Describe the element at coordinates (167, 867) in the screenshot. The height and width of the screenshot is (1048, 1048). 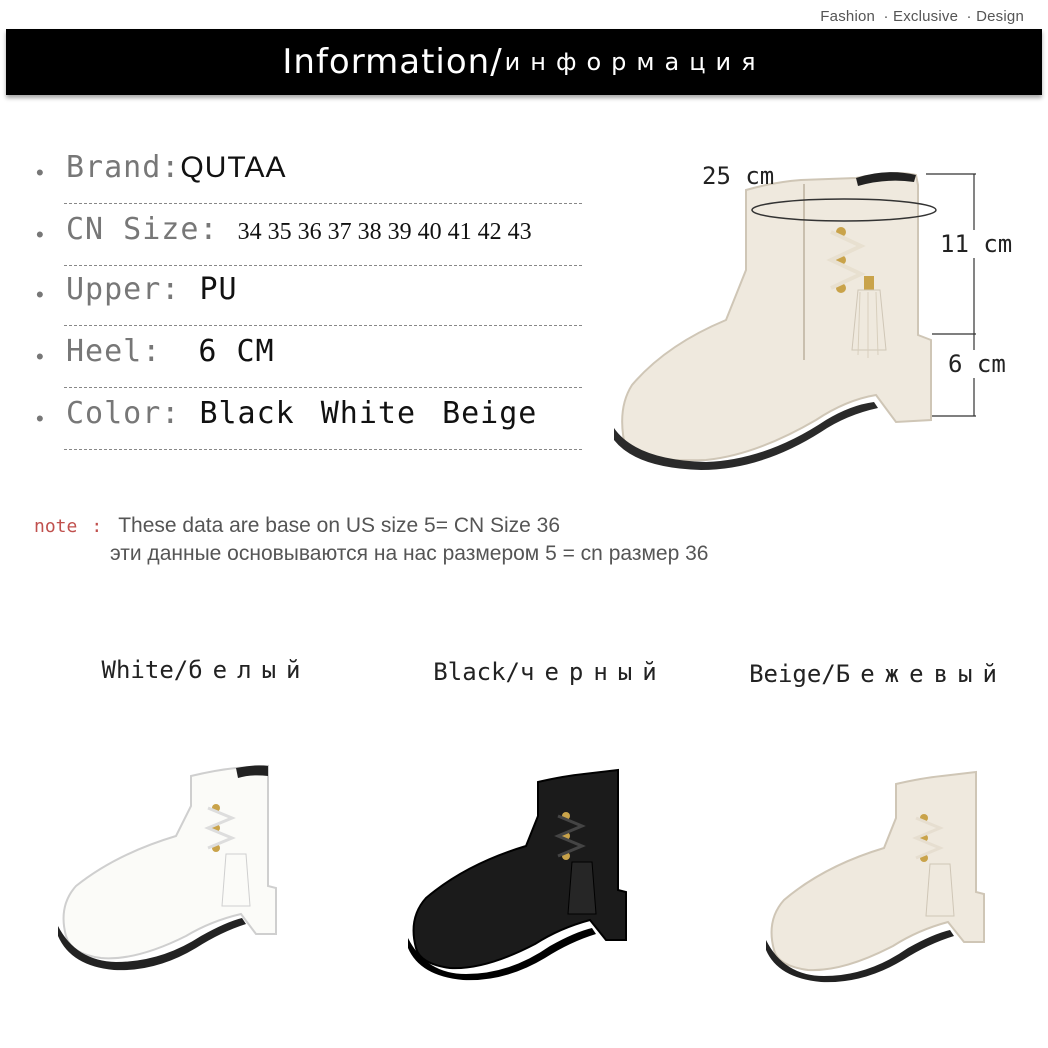
I see `white-boot-image` at that location.